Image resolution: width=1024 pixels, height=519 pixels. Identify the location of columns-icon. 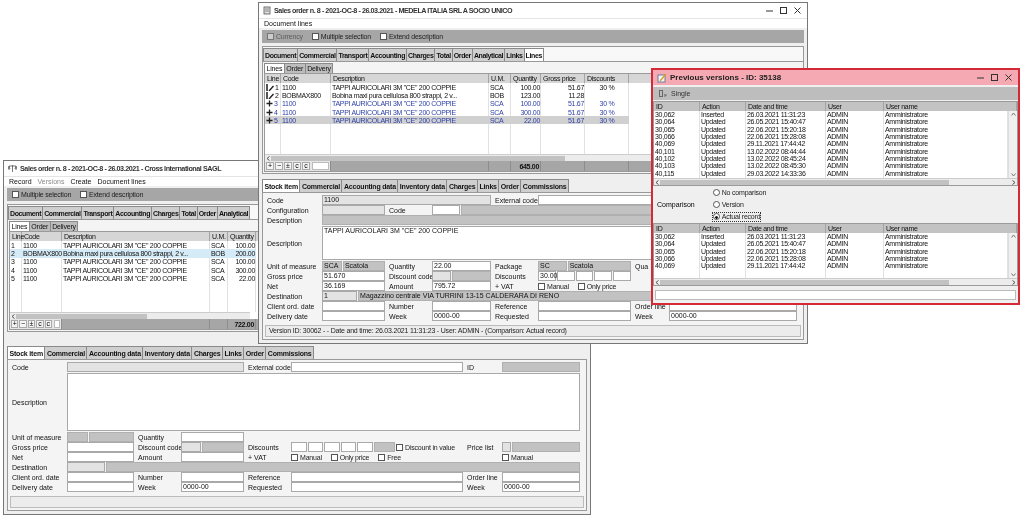
(663, 93).